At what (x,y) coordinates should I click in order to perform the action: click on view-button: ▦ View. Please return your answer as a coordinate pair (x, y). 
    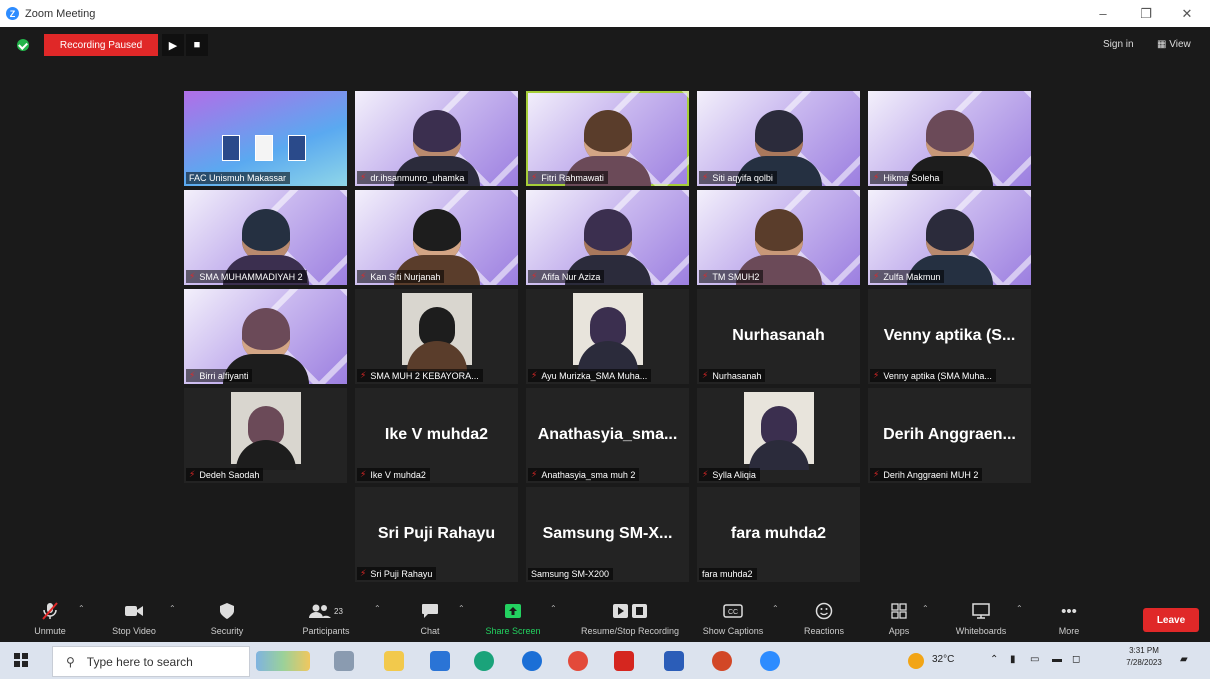
    Looking at the image, I should click on (1174, 44).